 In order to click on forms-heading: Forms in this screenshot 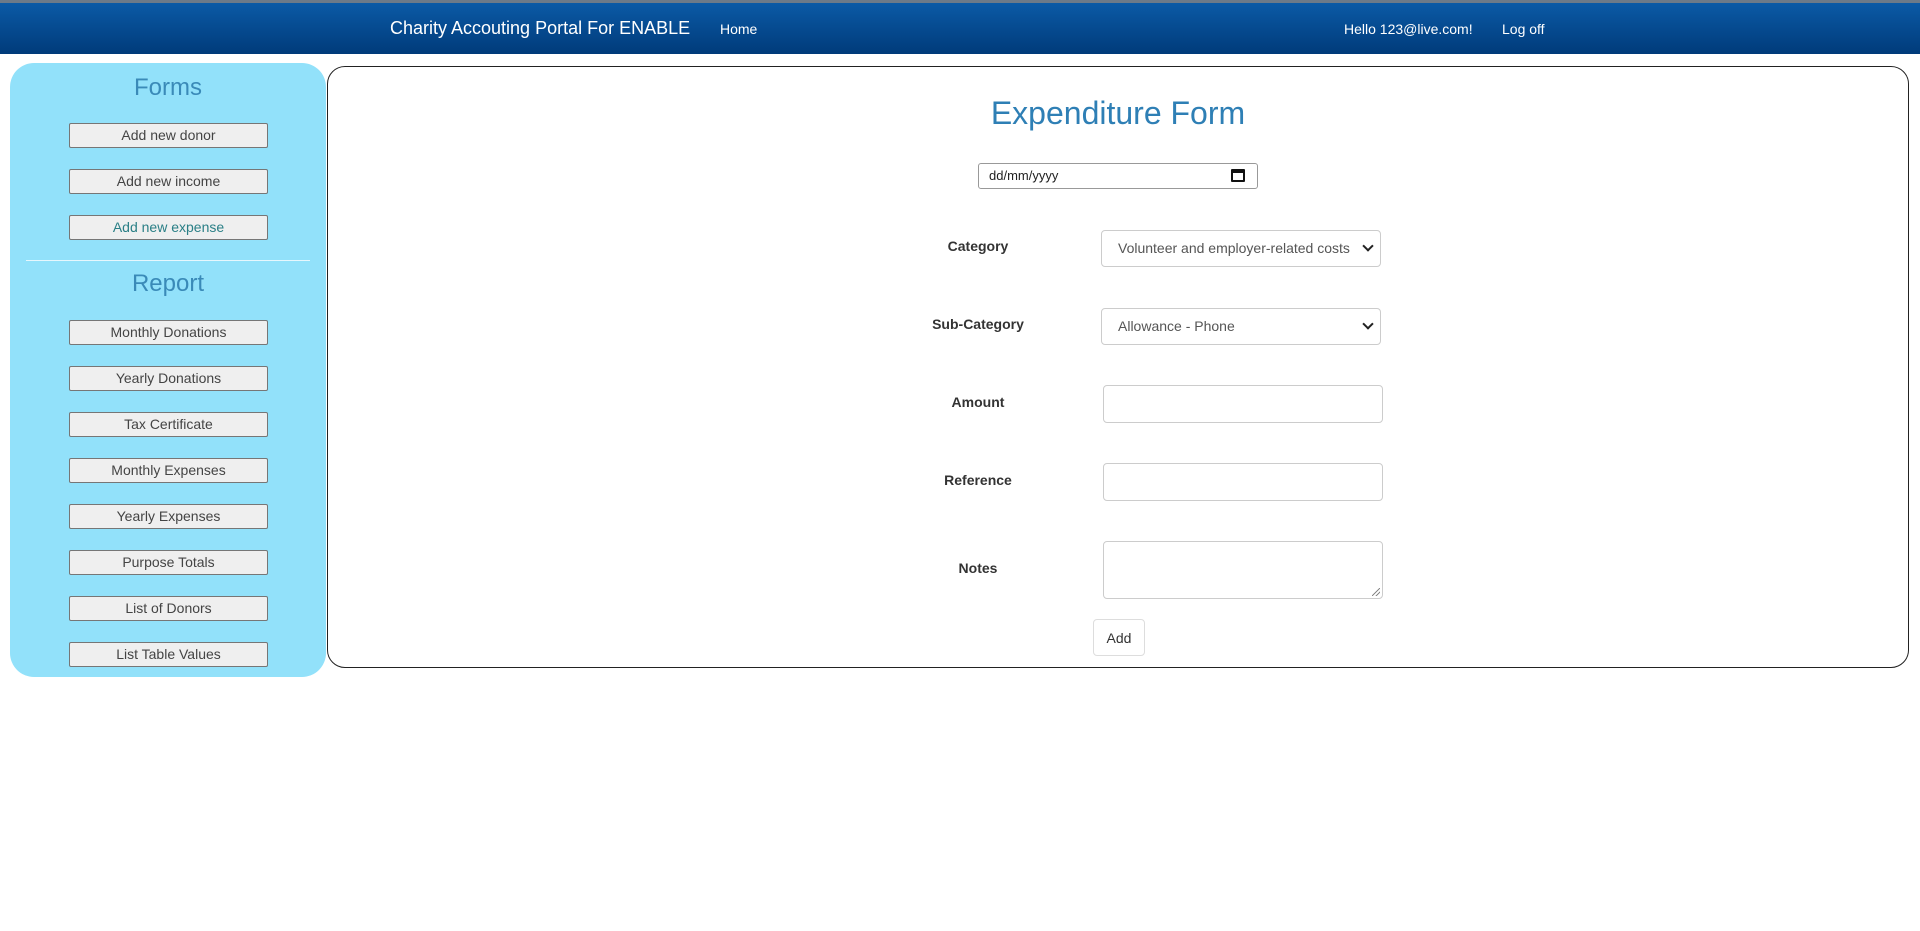, I will do `click(168, 87)`.